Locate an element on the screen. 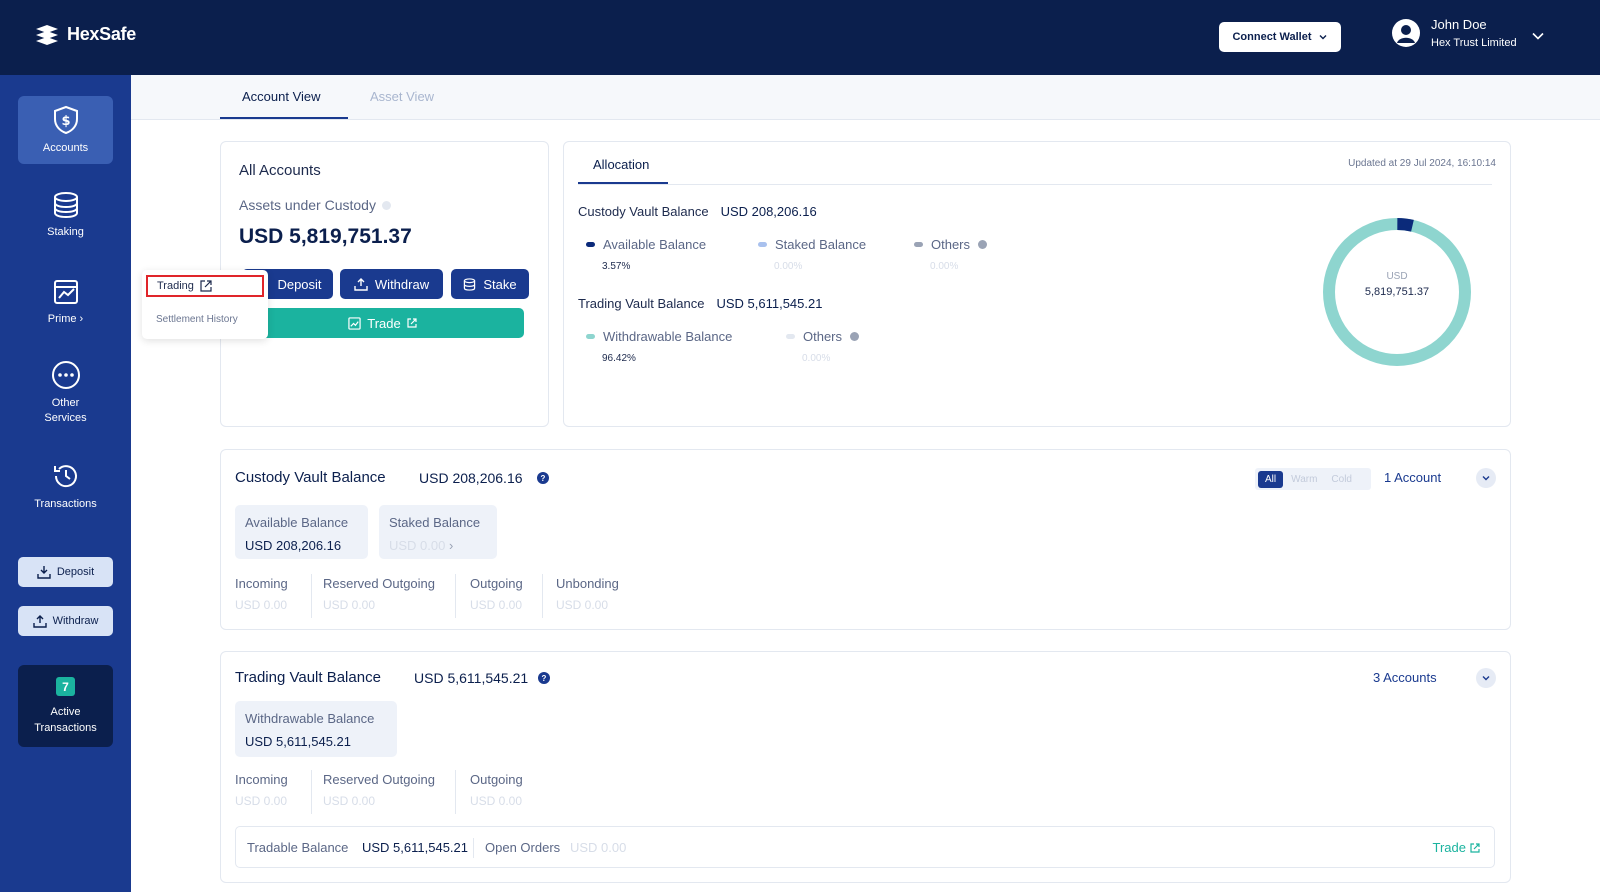  withdrawable-balance-value: USD 5,611,545.21 is located at coordinates (298, 741).